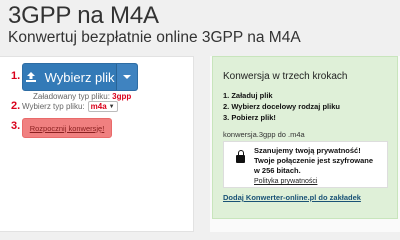  I want to click on conversion-description: konwersja.3gpp do .m4a, so click(264, 134).